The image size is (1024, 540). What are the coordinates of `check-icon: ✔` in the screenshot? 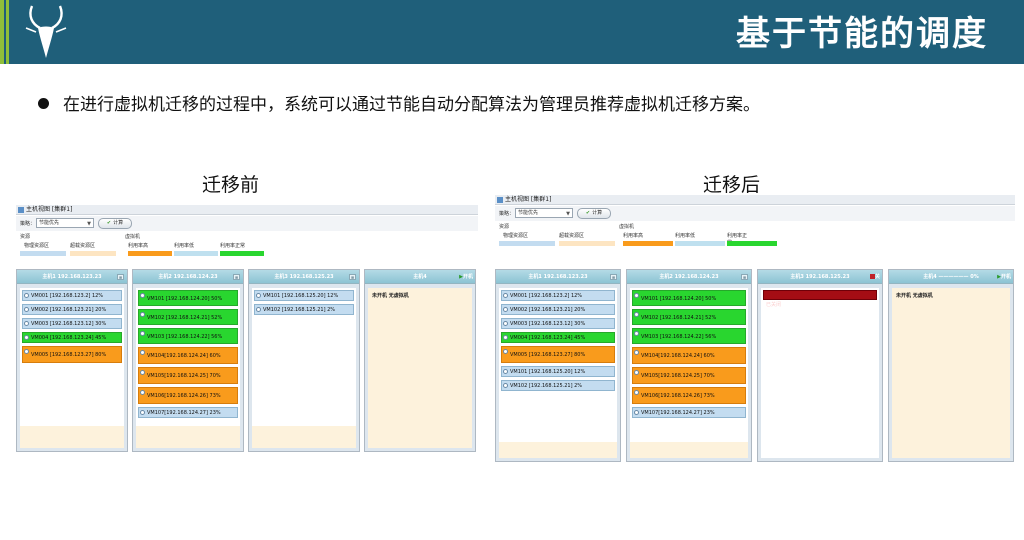 It's located at (588, 213).